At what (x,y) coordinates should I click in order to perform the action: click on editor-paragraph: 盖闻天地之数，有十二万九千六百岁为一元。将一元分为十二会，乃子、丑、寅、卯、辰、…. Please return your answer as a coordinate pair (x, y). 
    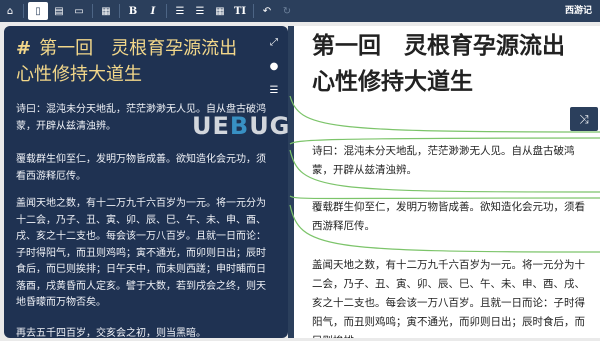
    Looking at the image, I should click on (142, 254).